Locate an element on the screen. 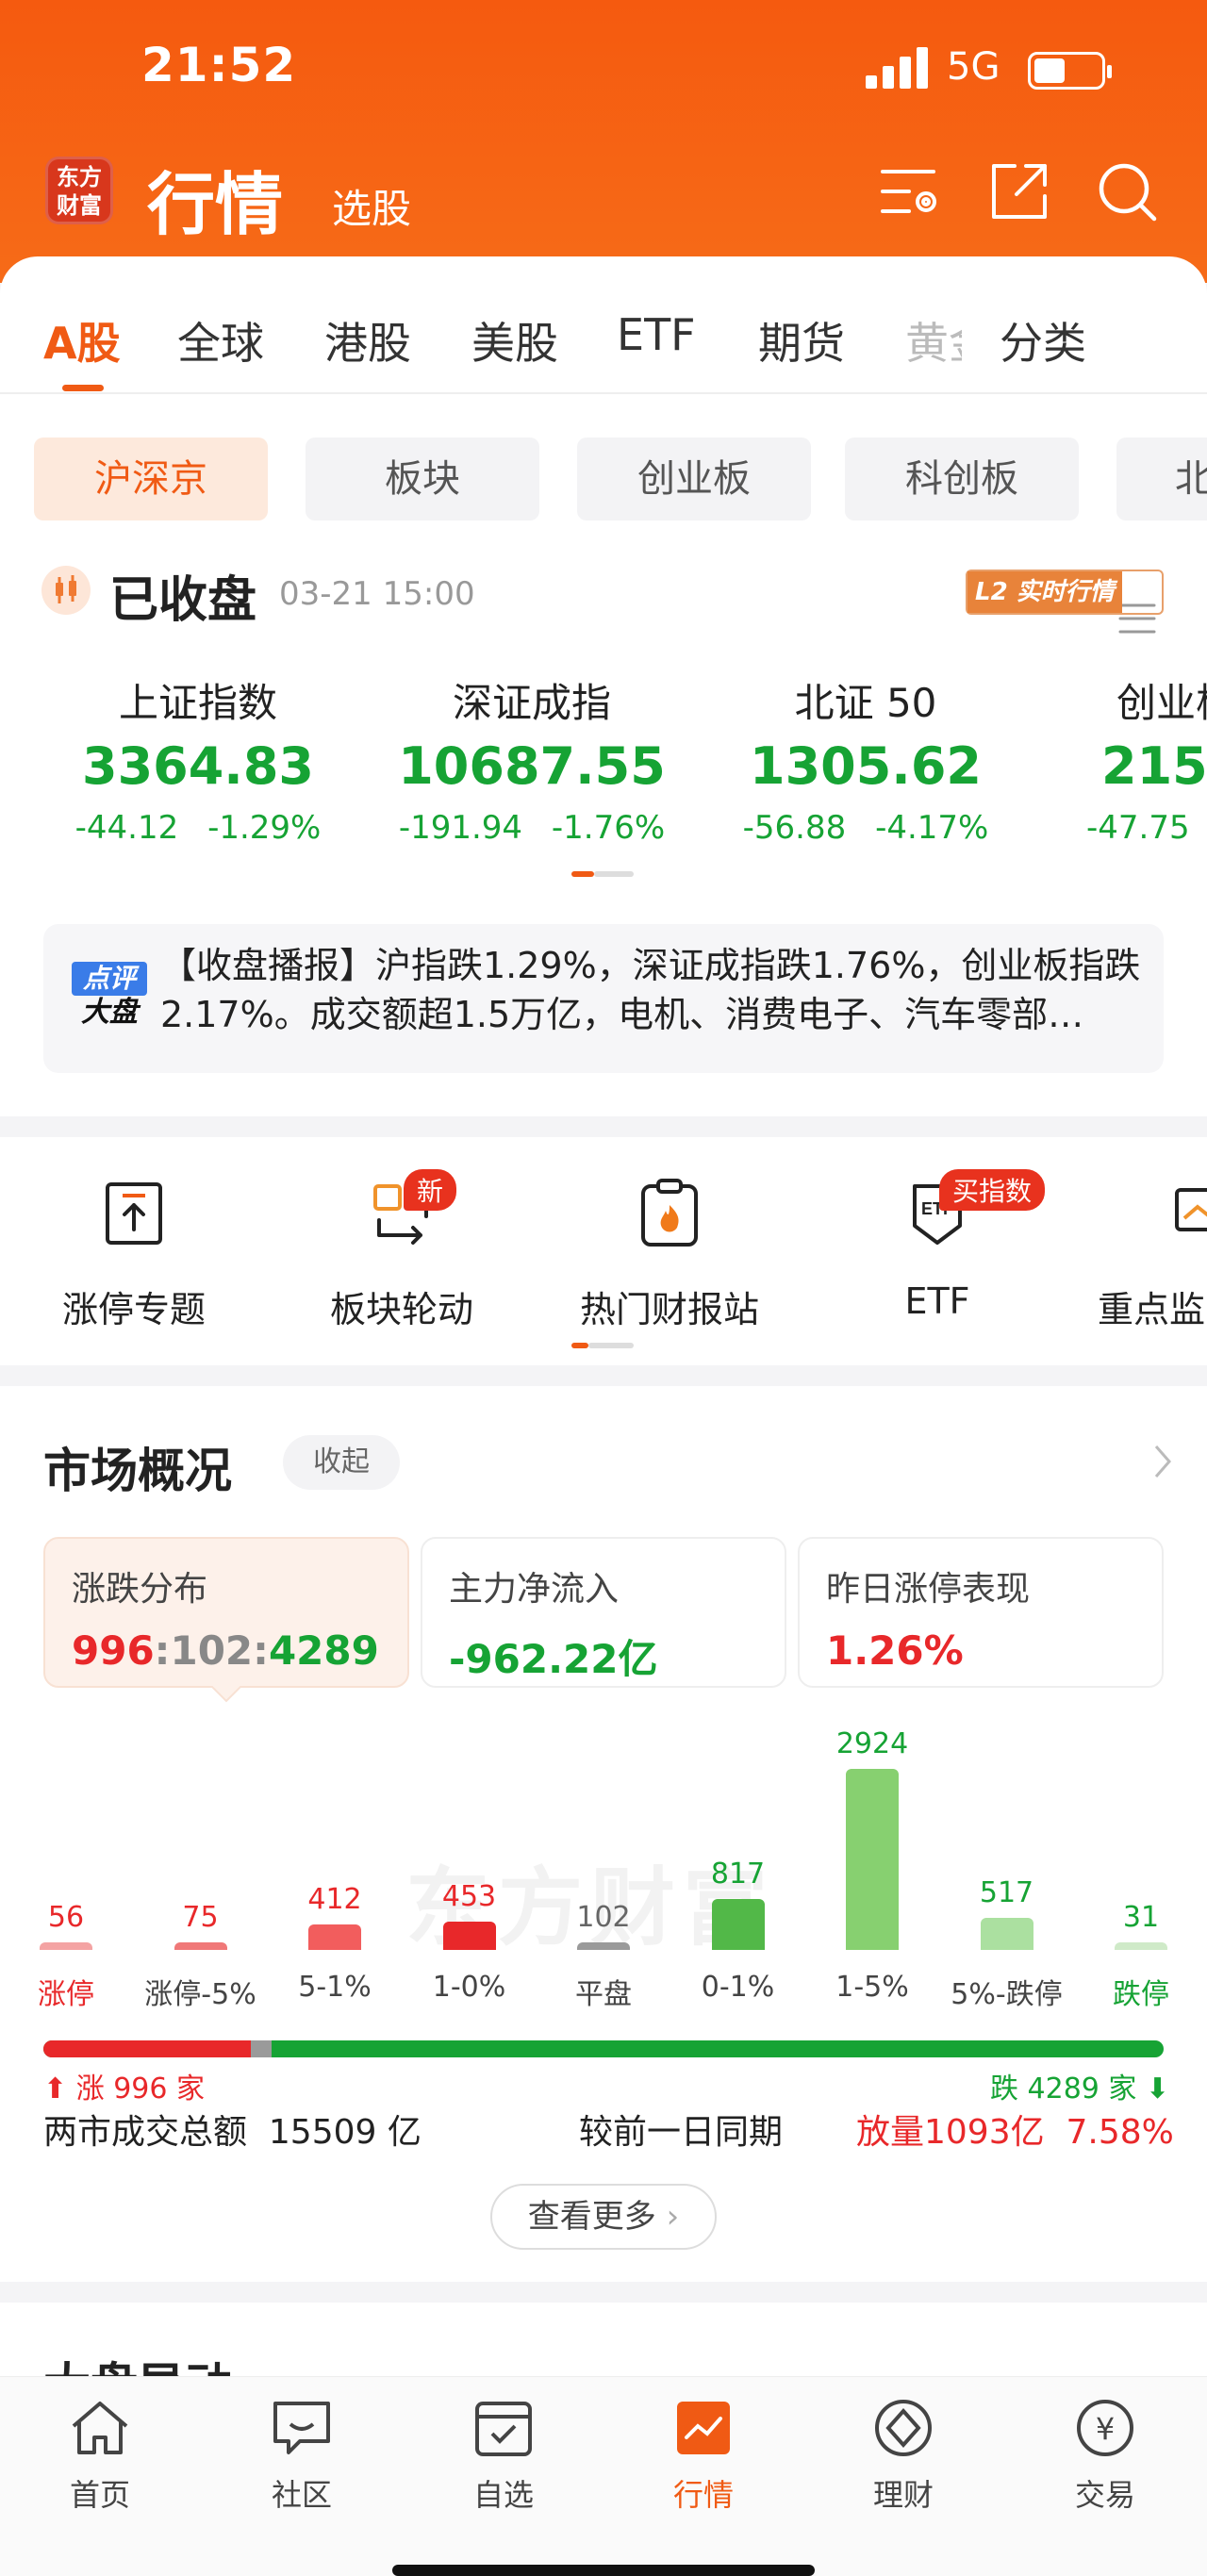 This screenshot has width=1207, height=2576. section-title: 市场概况 is located at coordinates (137, 1471).